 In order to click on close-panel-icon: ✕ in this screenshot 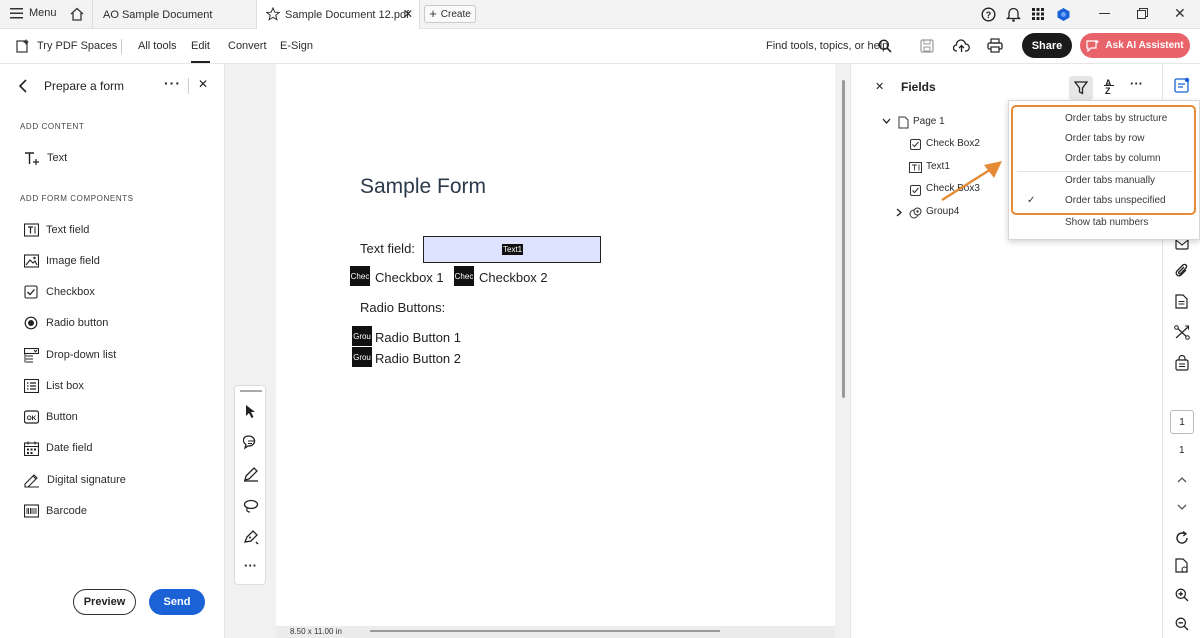, I will do `click(203, 84)`.